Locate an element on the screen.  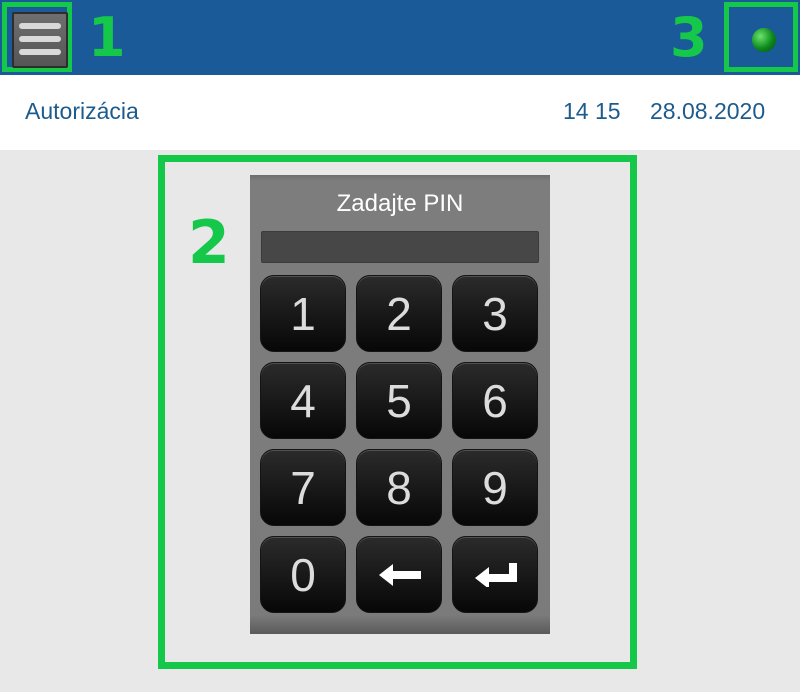
callout-label-2: 2 is located at coordinates (209, 243).